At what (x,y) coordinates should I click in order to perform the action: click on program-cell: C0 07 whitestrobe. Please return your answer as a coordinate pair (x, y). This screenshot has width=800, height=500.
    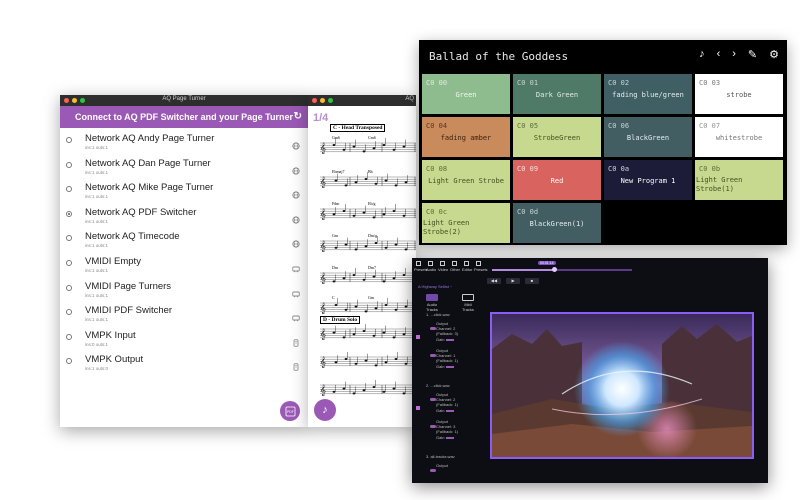
    Looking at the image, I should click on (739, 137).